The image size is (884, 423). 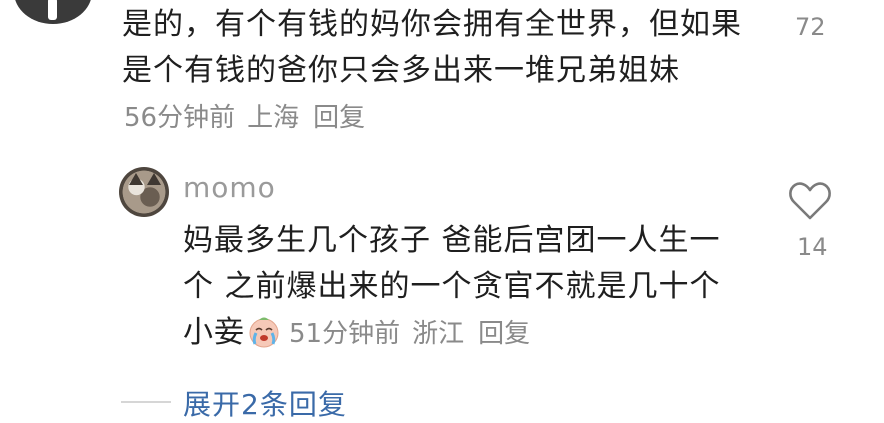 What do you see at coordinates (810, 27) in the screenshot?
I see `like-count: 72` at bounding box center [810, 27].